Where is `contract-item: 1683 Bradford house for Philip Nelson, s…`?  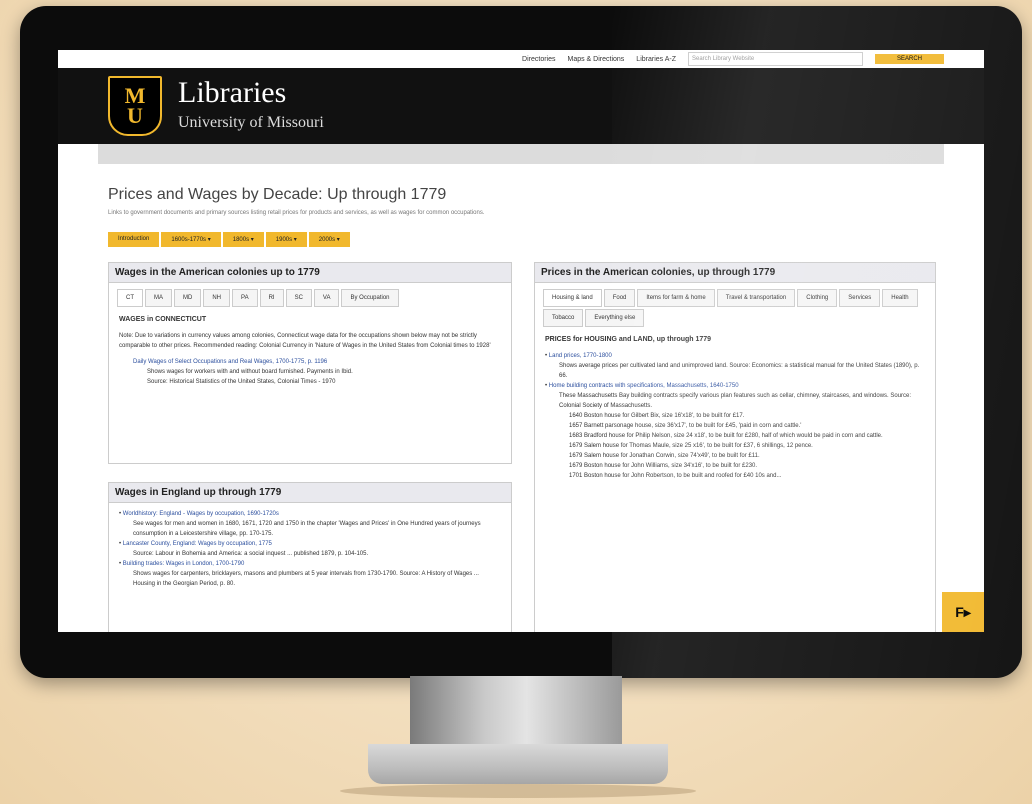 contract-item: 1683 Bradford house for Philip Nelson, s… is located at coordinates (726, 436).